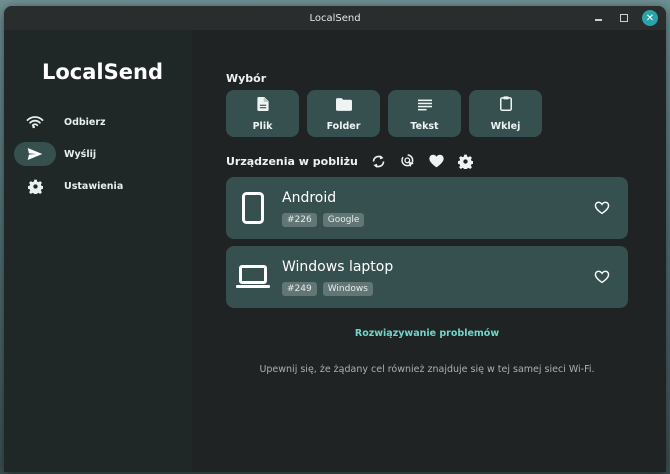 The width and height of the screenshot is (670, 474). What do you see at coordinates (650, 18) in the screenshot?
I see `close-button: ✕` at bounding box center [650, 18].